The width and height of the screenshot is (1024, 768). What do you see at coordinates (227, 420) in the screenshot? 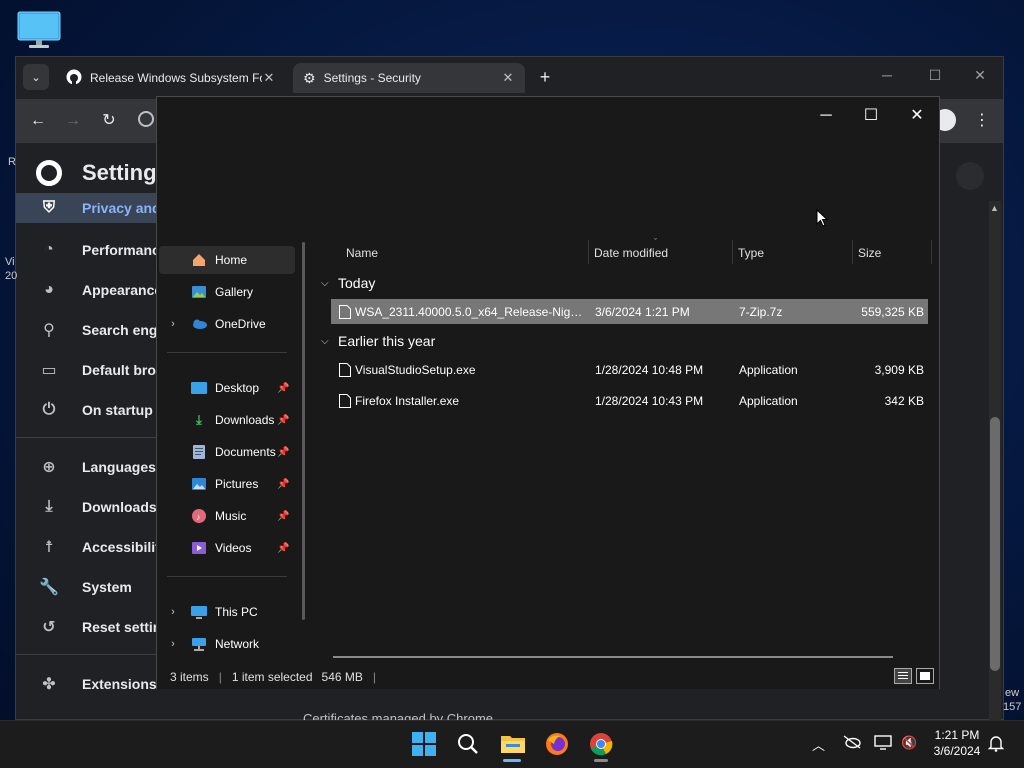
I see `nav-item-downloads: ⤓ Downloads 📌` at bounding box center [227, 420].